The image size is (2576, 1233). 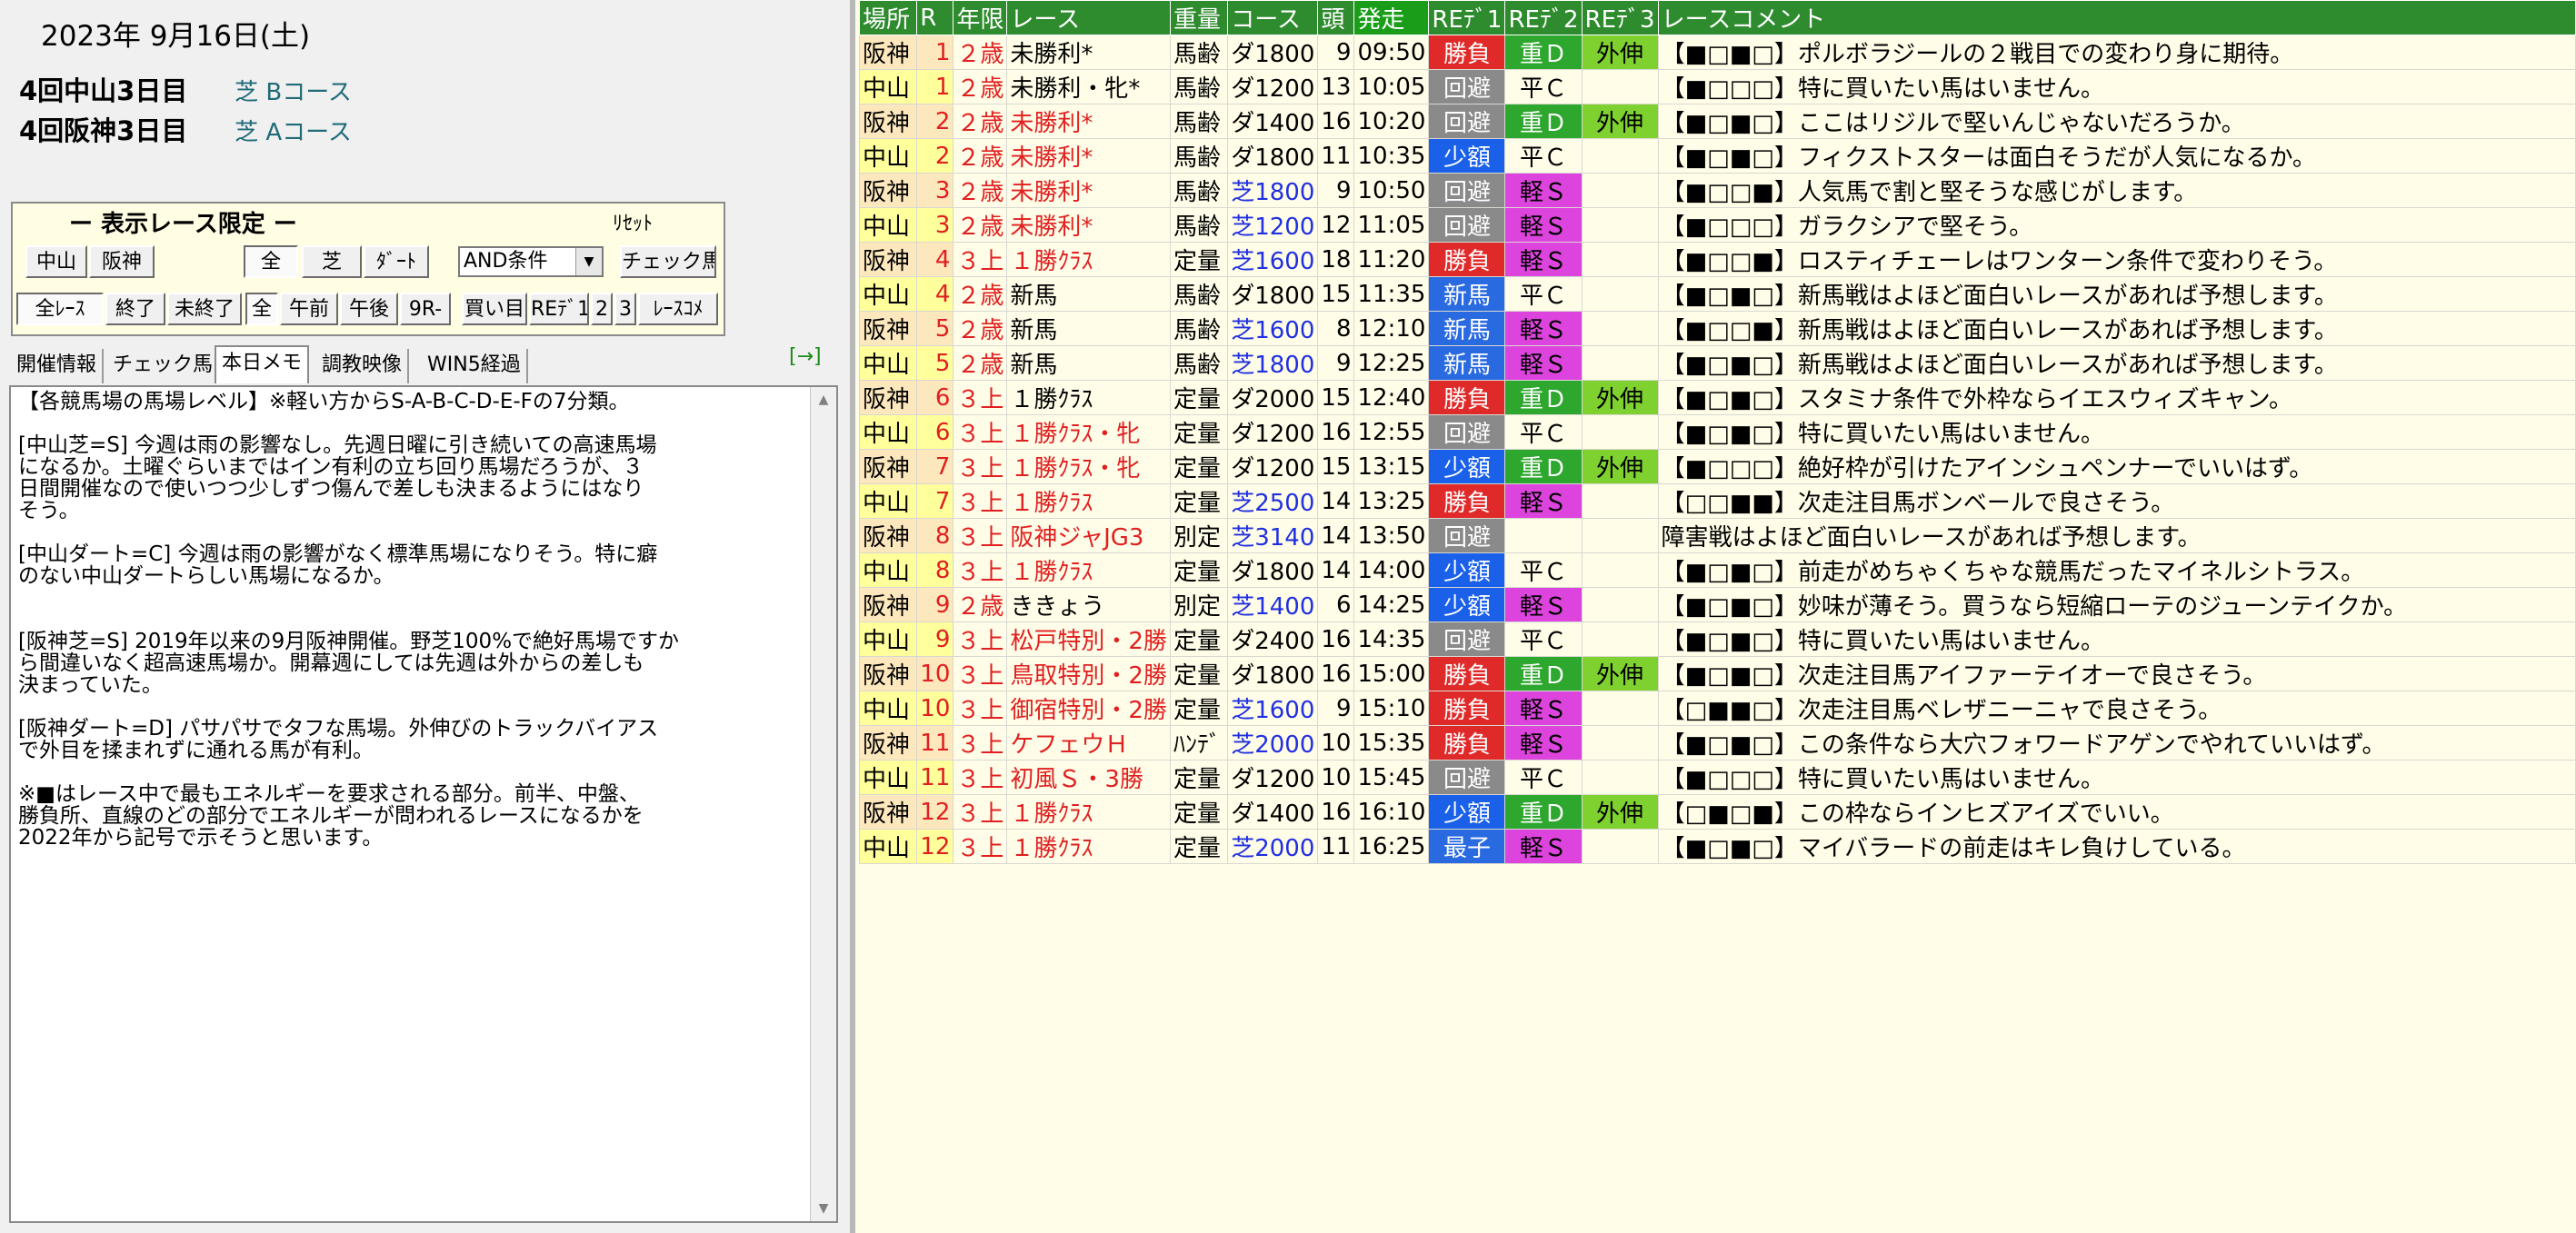 I want to click on col-header-race: レース, so click(x=1089, y=17).